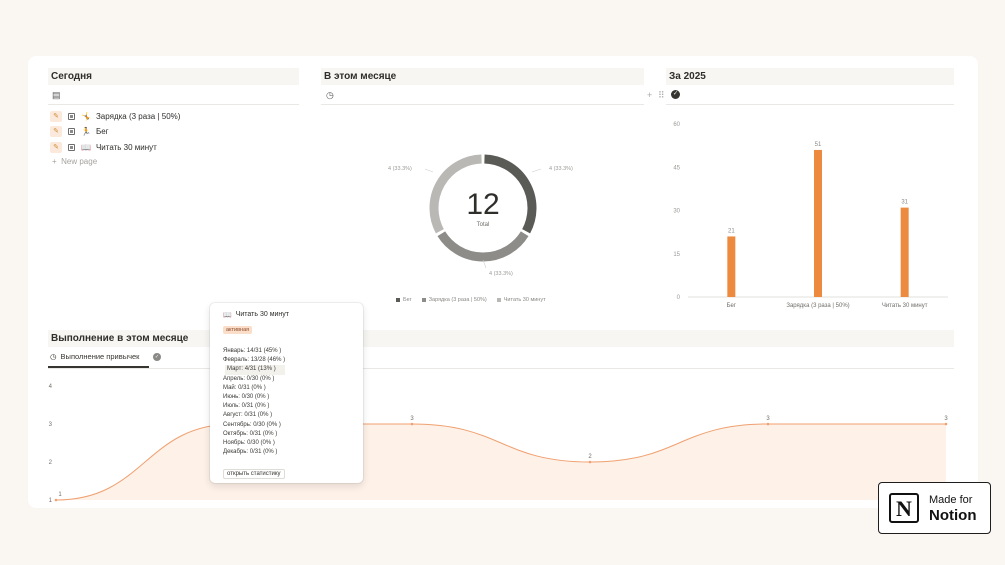  Describe the element at coordinates (138, 116) in the screenshot. I see `list-item-label: Зарядка (3 раза | 50%)` at that location.